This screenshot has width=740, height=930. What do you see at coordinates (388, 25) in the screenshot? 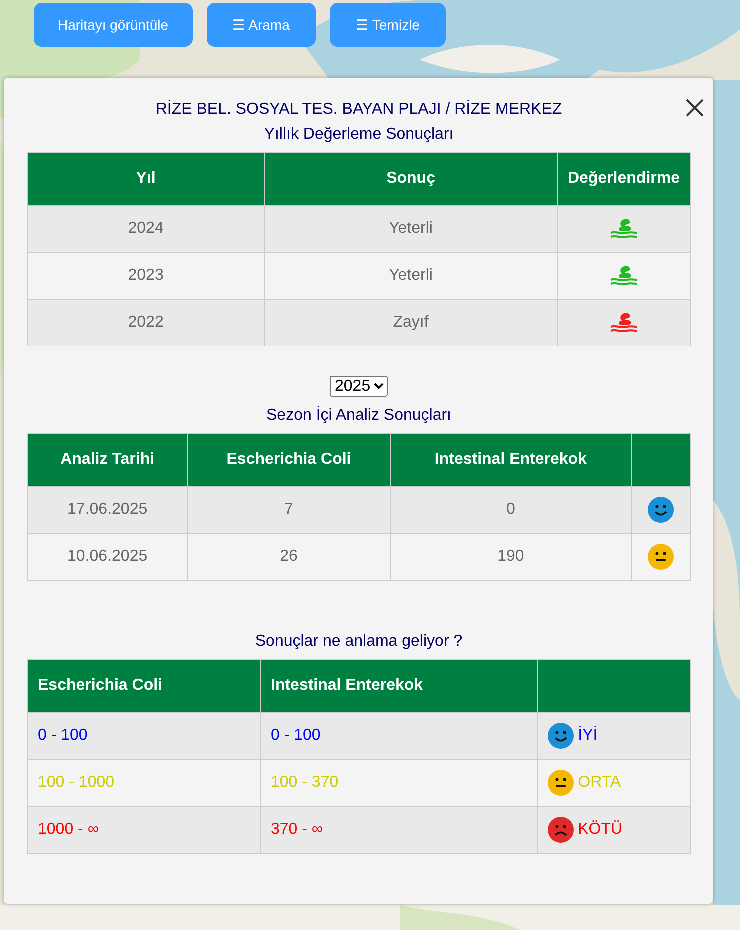
I see `toolbar-button: ☰ Temizle` at bounding box center [388, 25].